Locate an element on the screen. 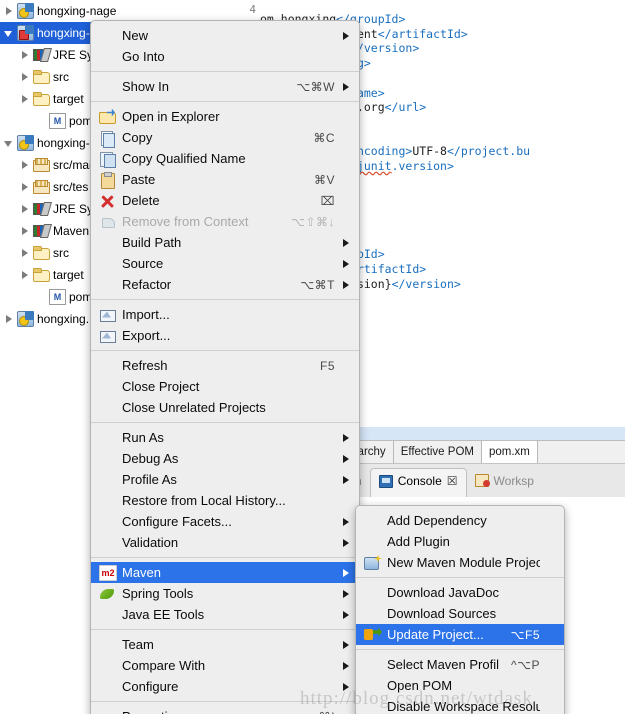 This screenshot has width=625, height=714. menu-item-close-unrelated-projects: Close Unrelated Projects is located at coordinates (225, 407).